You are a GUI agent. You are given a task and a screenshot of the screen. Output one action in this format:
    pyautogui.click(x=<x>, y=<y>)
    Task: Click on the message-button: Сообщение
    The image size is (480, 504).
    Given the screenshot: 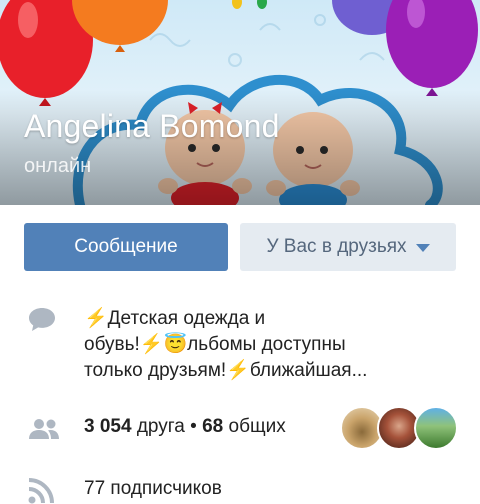 What is the action you would take?
    pyautogui.click(x=126, y=247)
    